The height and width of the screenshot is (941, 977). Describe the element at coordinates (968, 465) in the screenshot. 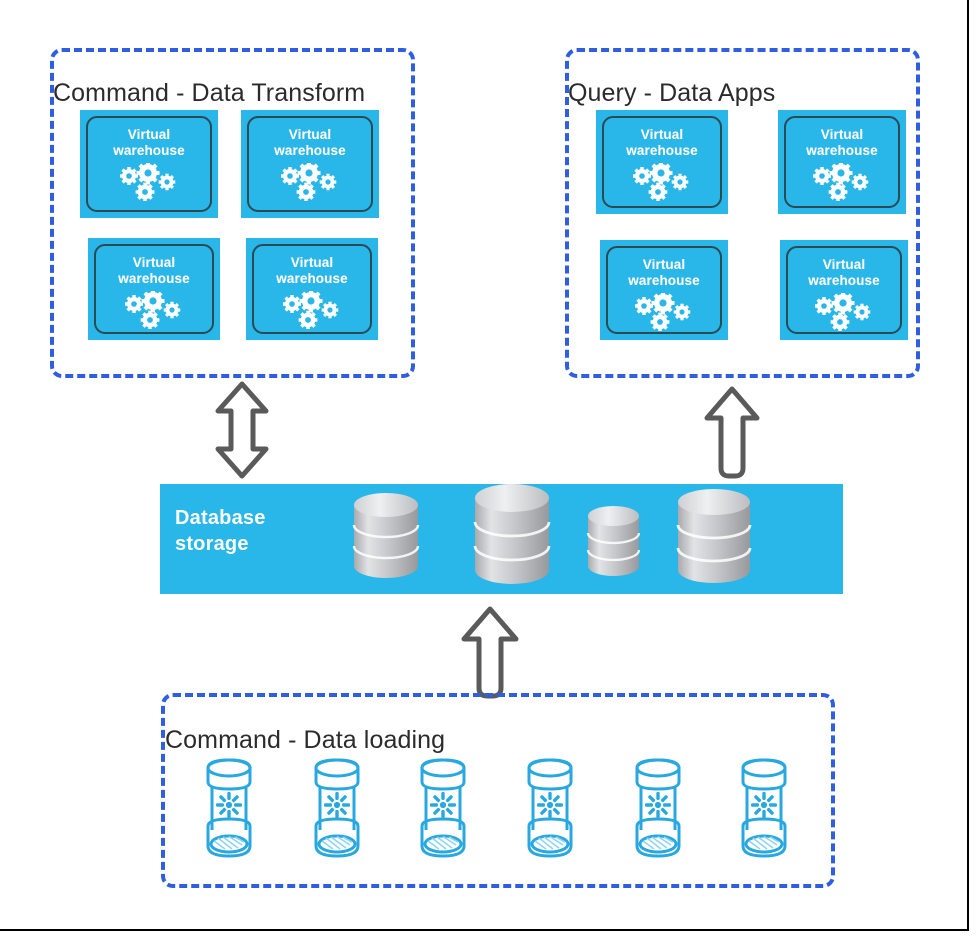

I see `frame-right-rule` at that location.